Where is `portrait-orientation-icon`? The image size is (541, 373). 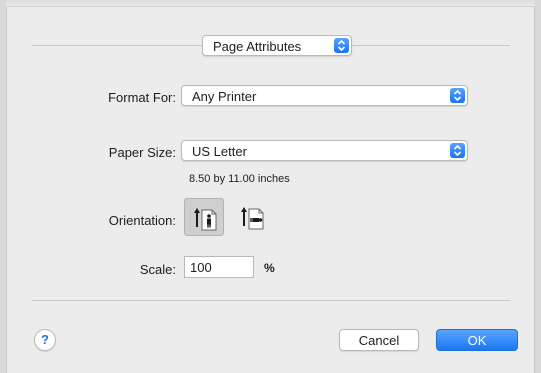 portrait-orientation-icon is located at coordinates (205, 219).